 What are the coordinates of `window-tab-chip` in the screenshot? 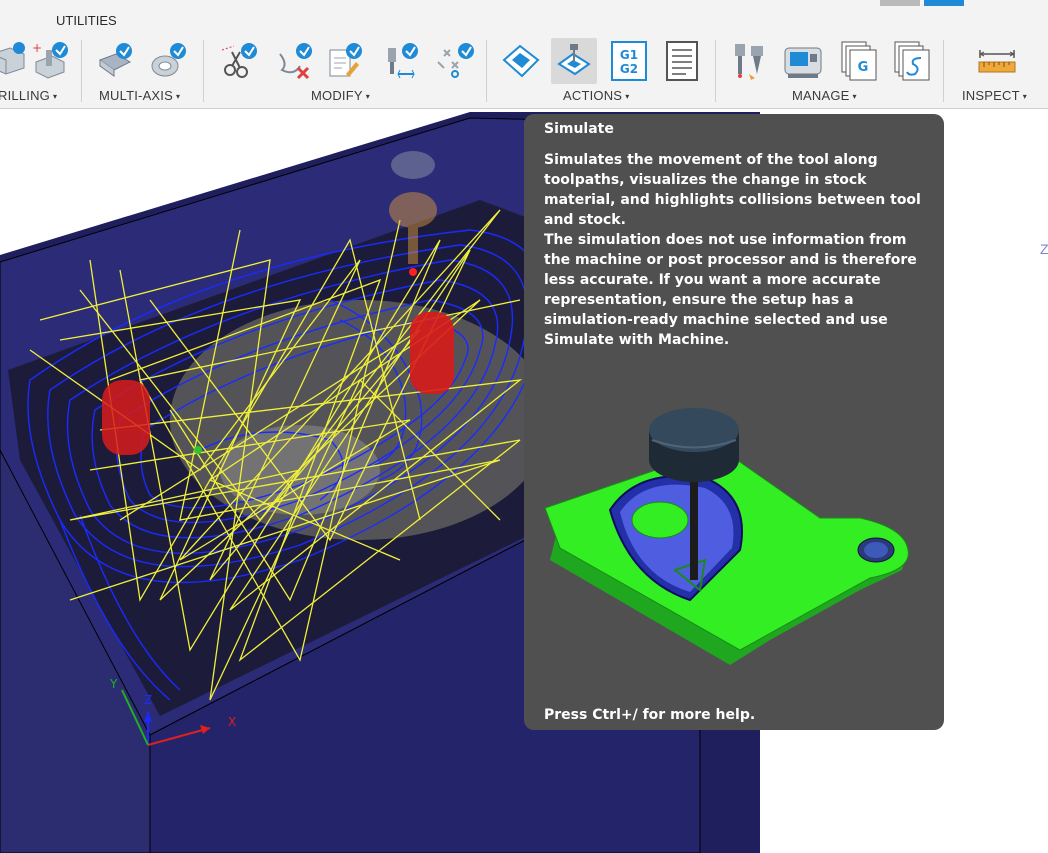 It's located at (900, 3).